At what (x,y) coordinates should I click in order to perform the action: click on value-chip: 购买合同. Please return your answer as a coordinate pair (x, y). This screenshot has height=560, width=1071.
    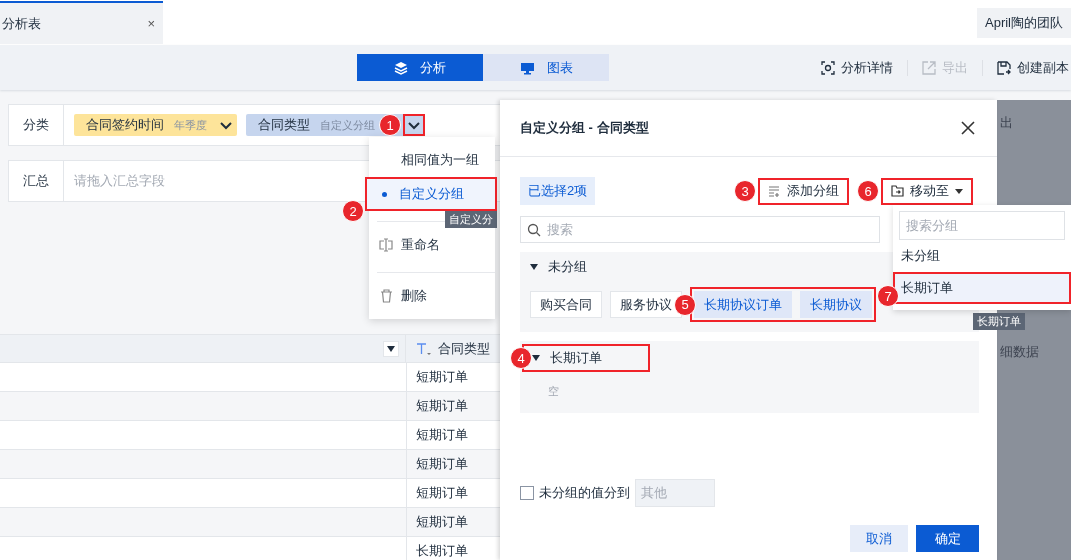
    Looking at the image, I should click on (566, 304).